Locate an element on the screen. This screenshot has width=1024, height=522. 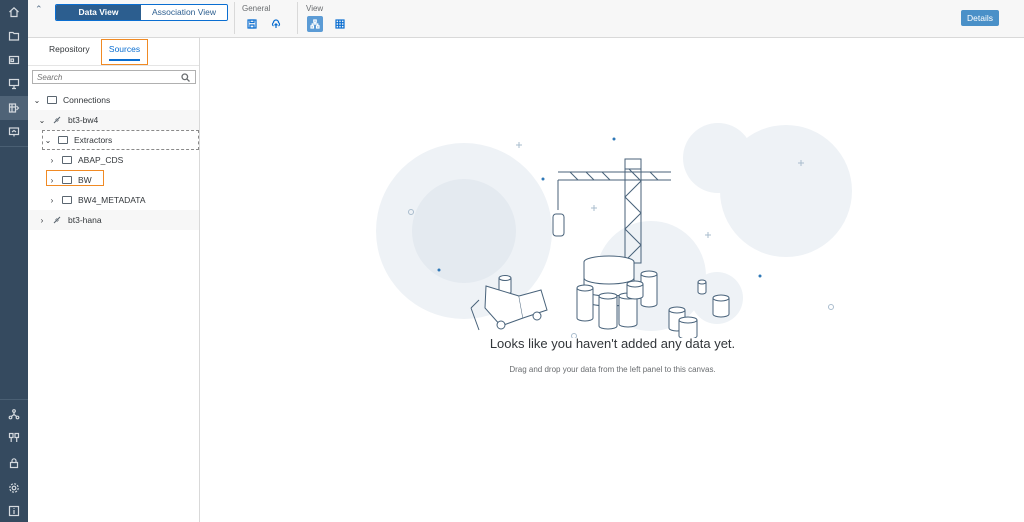
tree-node-bt3-bw4: ⌄ bt3-bw4 is located at coordinates (113, 120).